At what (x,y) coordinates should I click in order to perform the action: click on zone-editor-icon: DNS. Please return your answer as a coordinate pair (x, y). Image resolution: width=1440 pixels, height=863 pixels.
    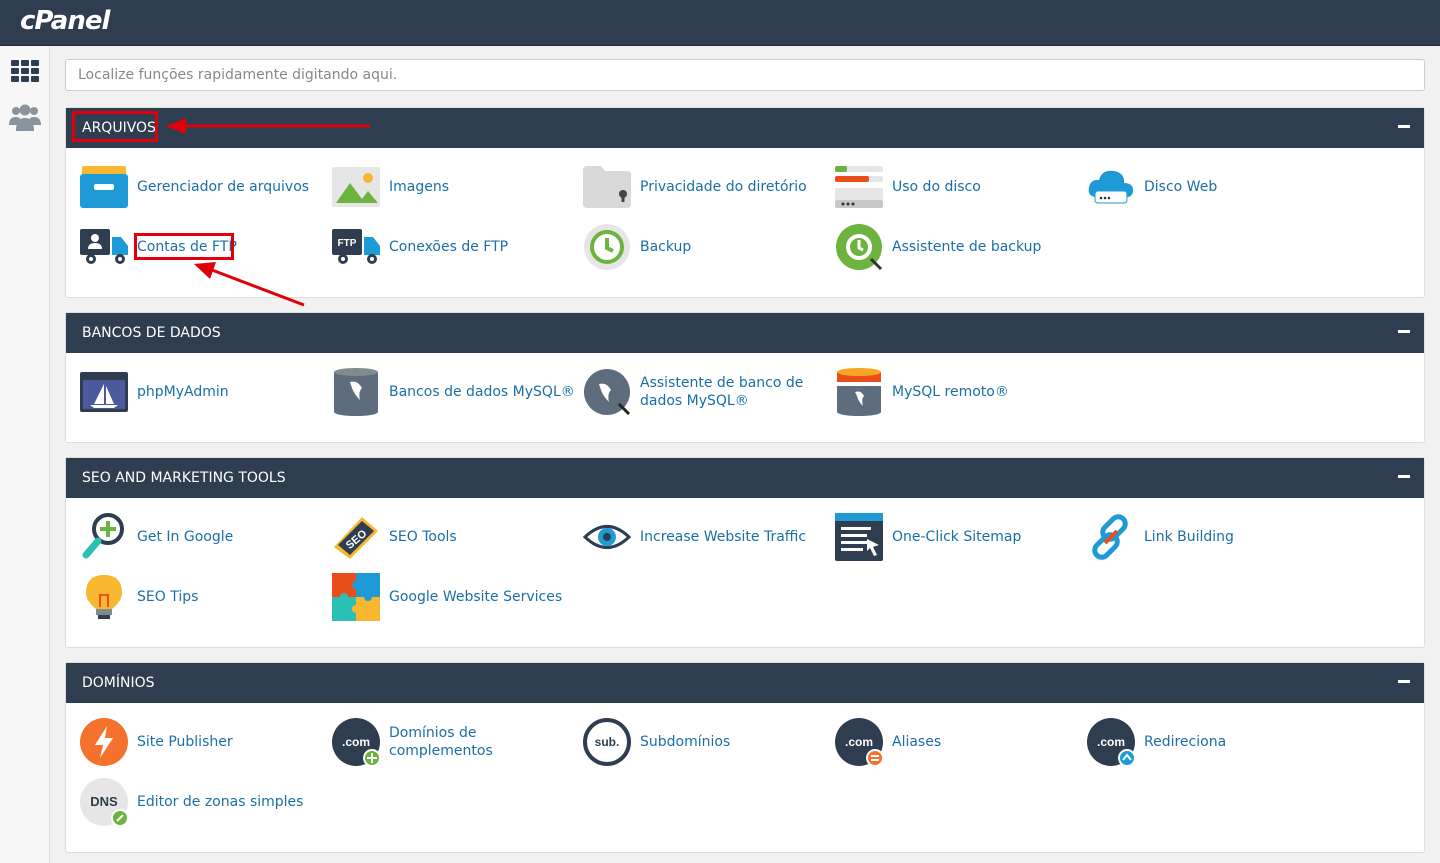
    Looking at the image, I should click on (104, 802).